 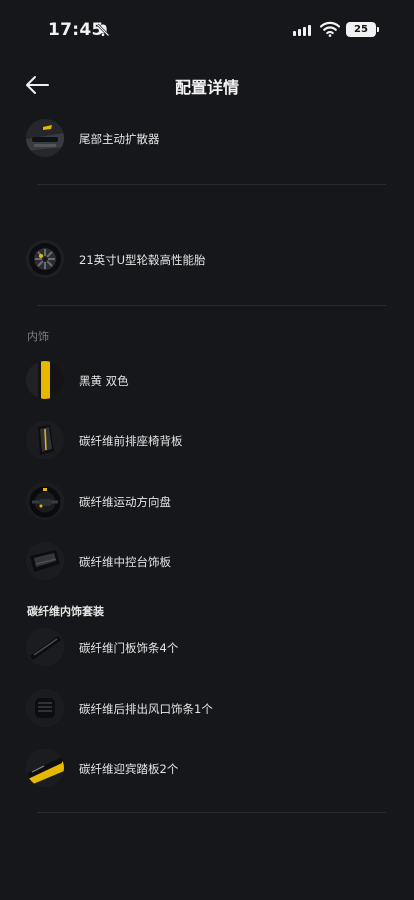 I want to click on console-trim-thumbnail, so click(x=45, y=561).